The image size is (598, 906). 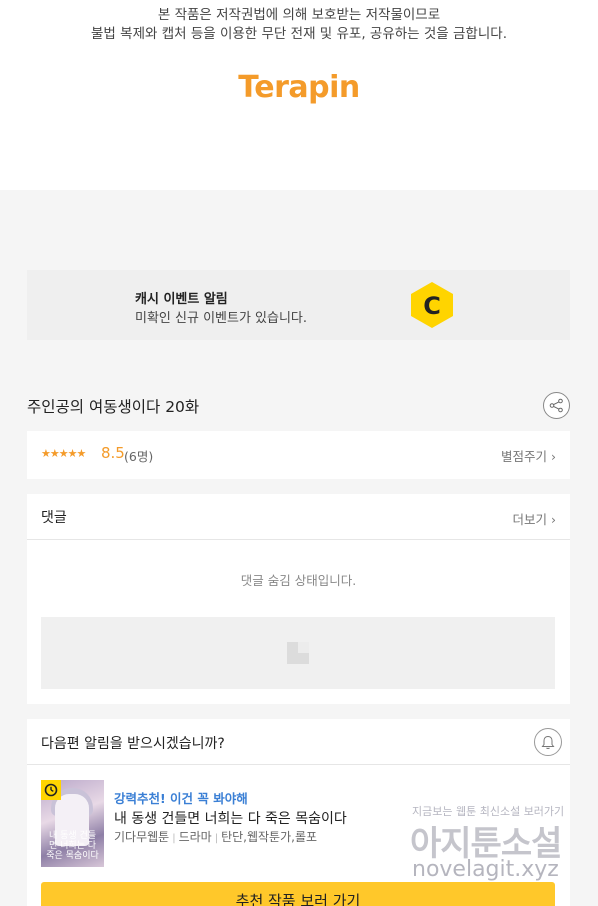 I want to click on notification-bell-button, so click(x=548, y=742).